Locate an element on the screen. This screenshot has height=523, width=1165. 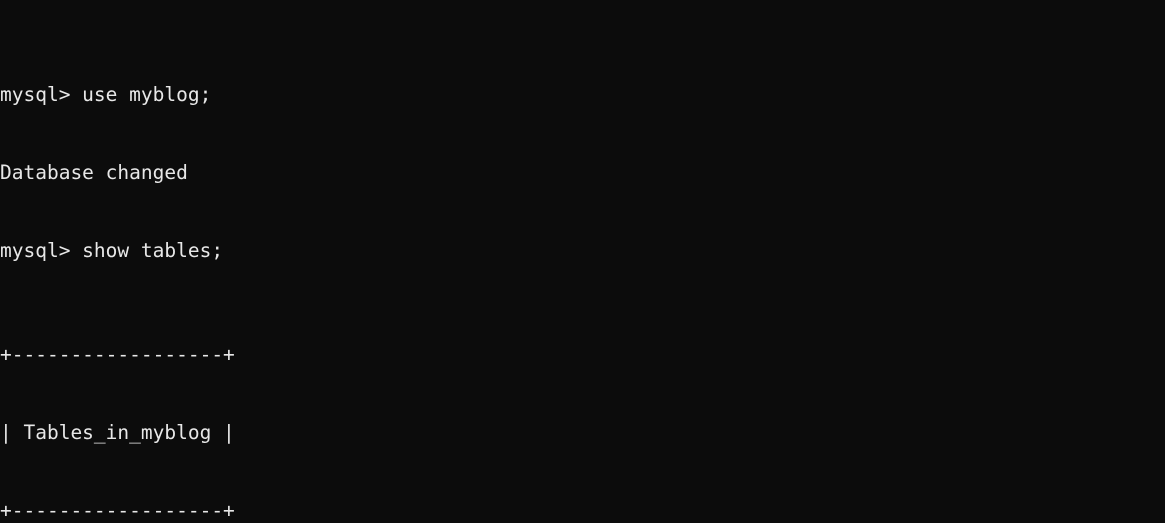
command-line-use-database: mysql> use myblog; is located at coordinates (106, 94).